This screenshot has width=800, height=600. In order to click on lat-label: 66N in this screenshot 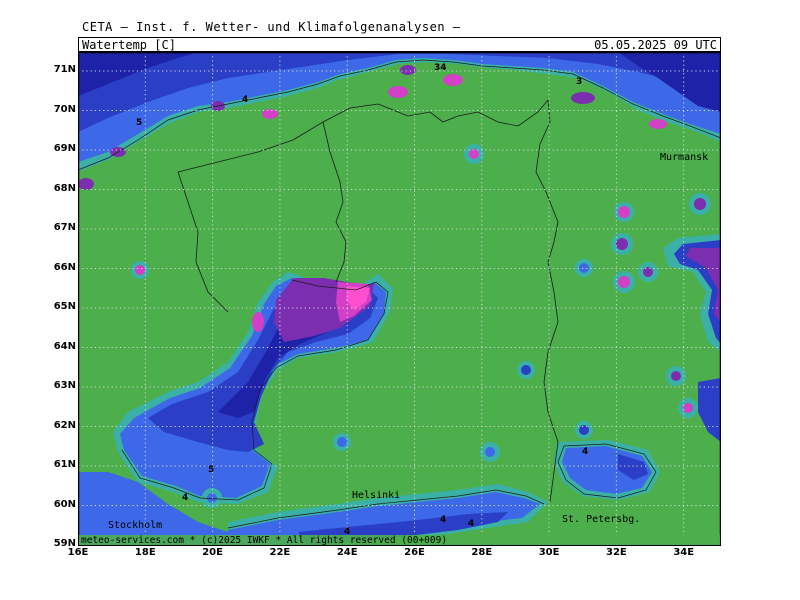, I will do `click(64, 267)`.